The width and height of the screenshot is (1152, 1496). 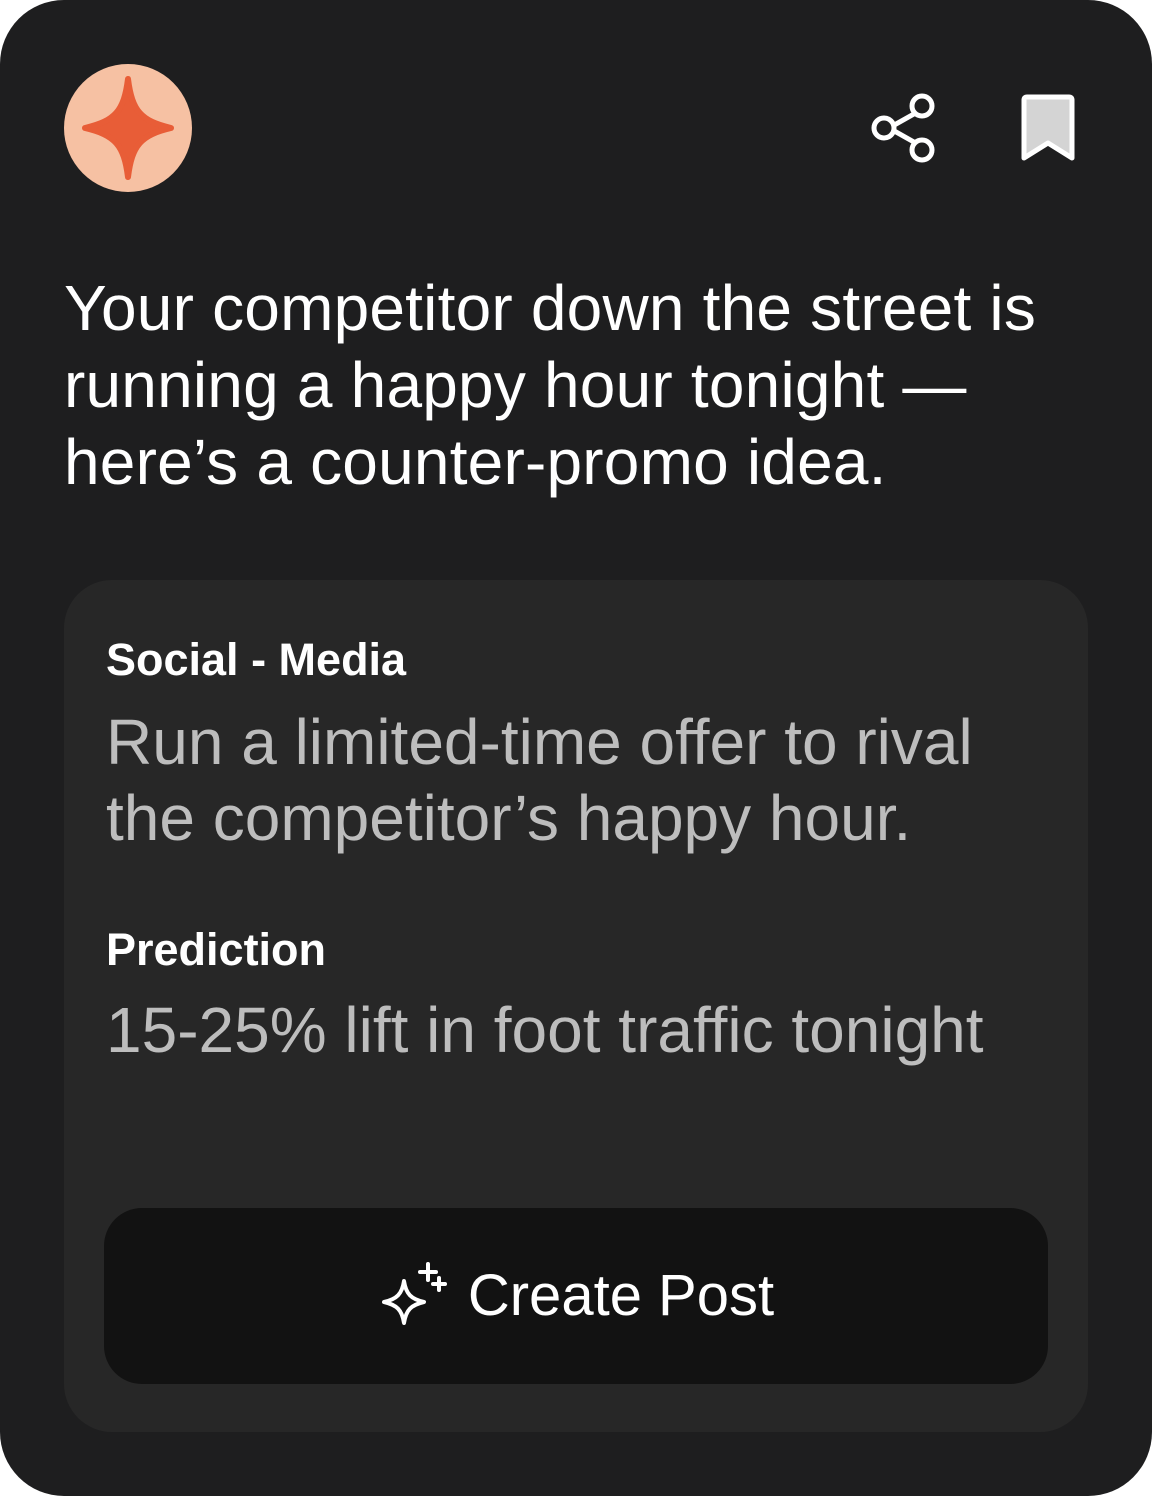 I want to click on bookmark-button, so click(x=1048, y=128).